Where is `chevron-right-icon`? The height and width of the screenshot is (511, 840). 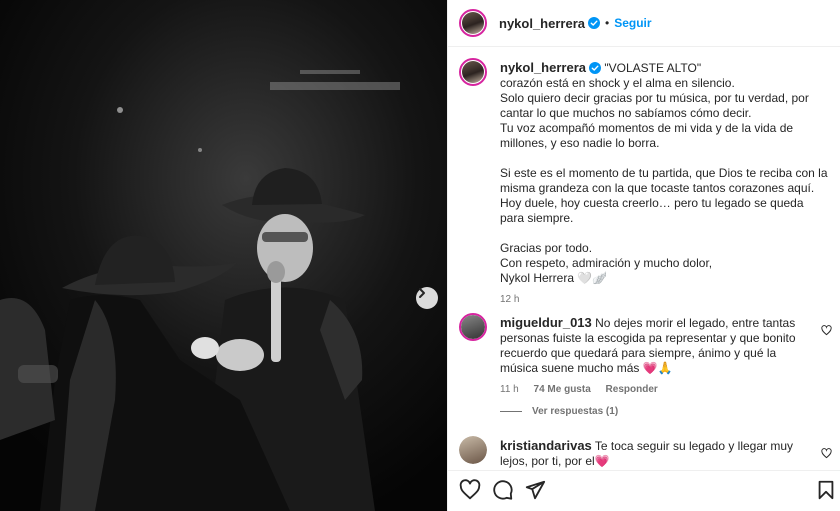 chevron-right-icon is located at coordinates (422, 293).